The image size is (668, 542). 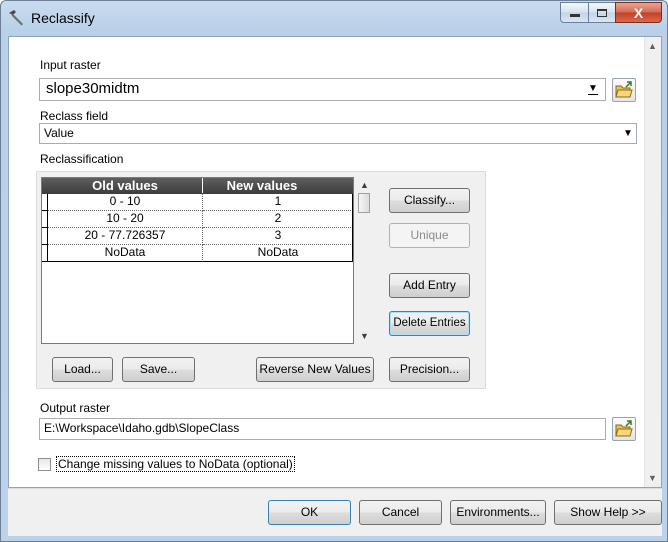 What do you see at coordinates (125, 202) in the screenshot?
I see `old-value-cell: 0 - 10` at bounding box center [125, 202].